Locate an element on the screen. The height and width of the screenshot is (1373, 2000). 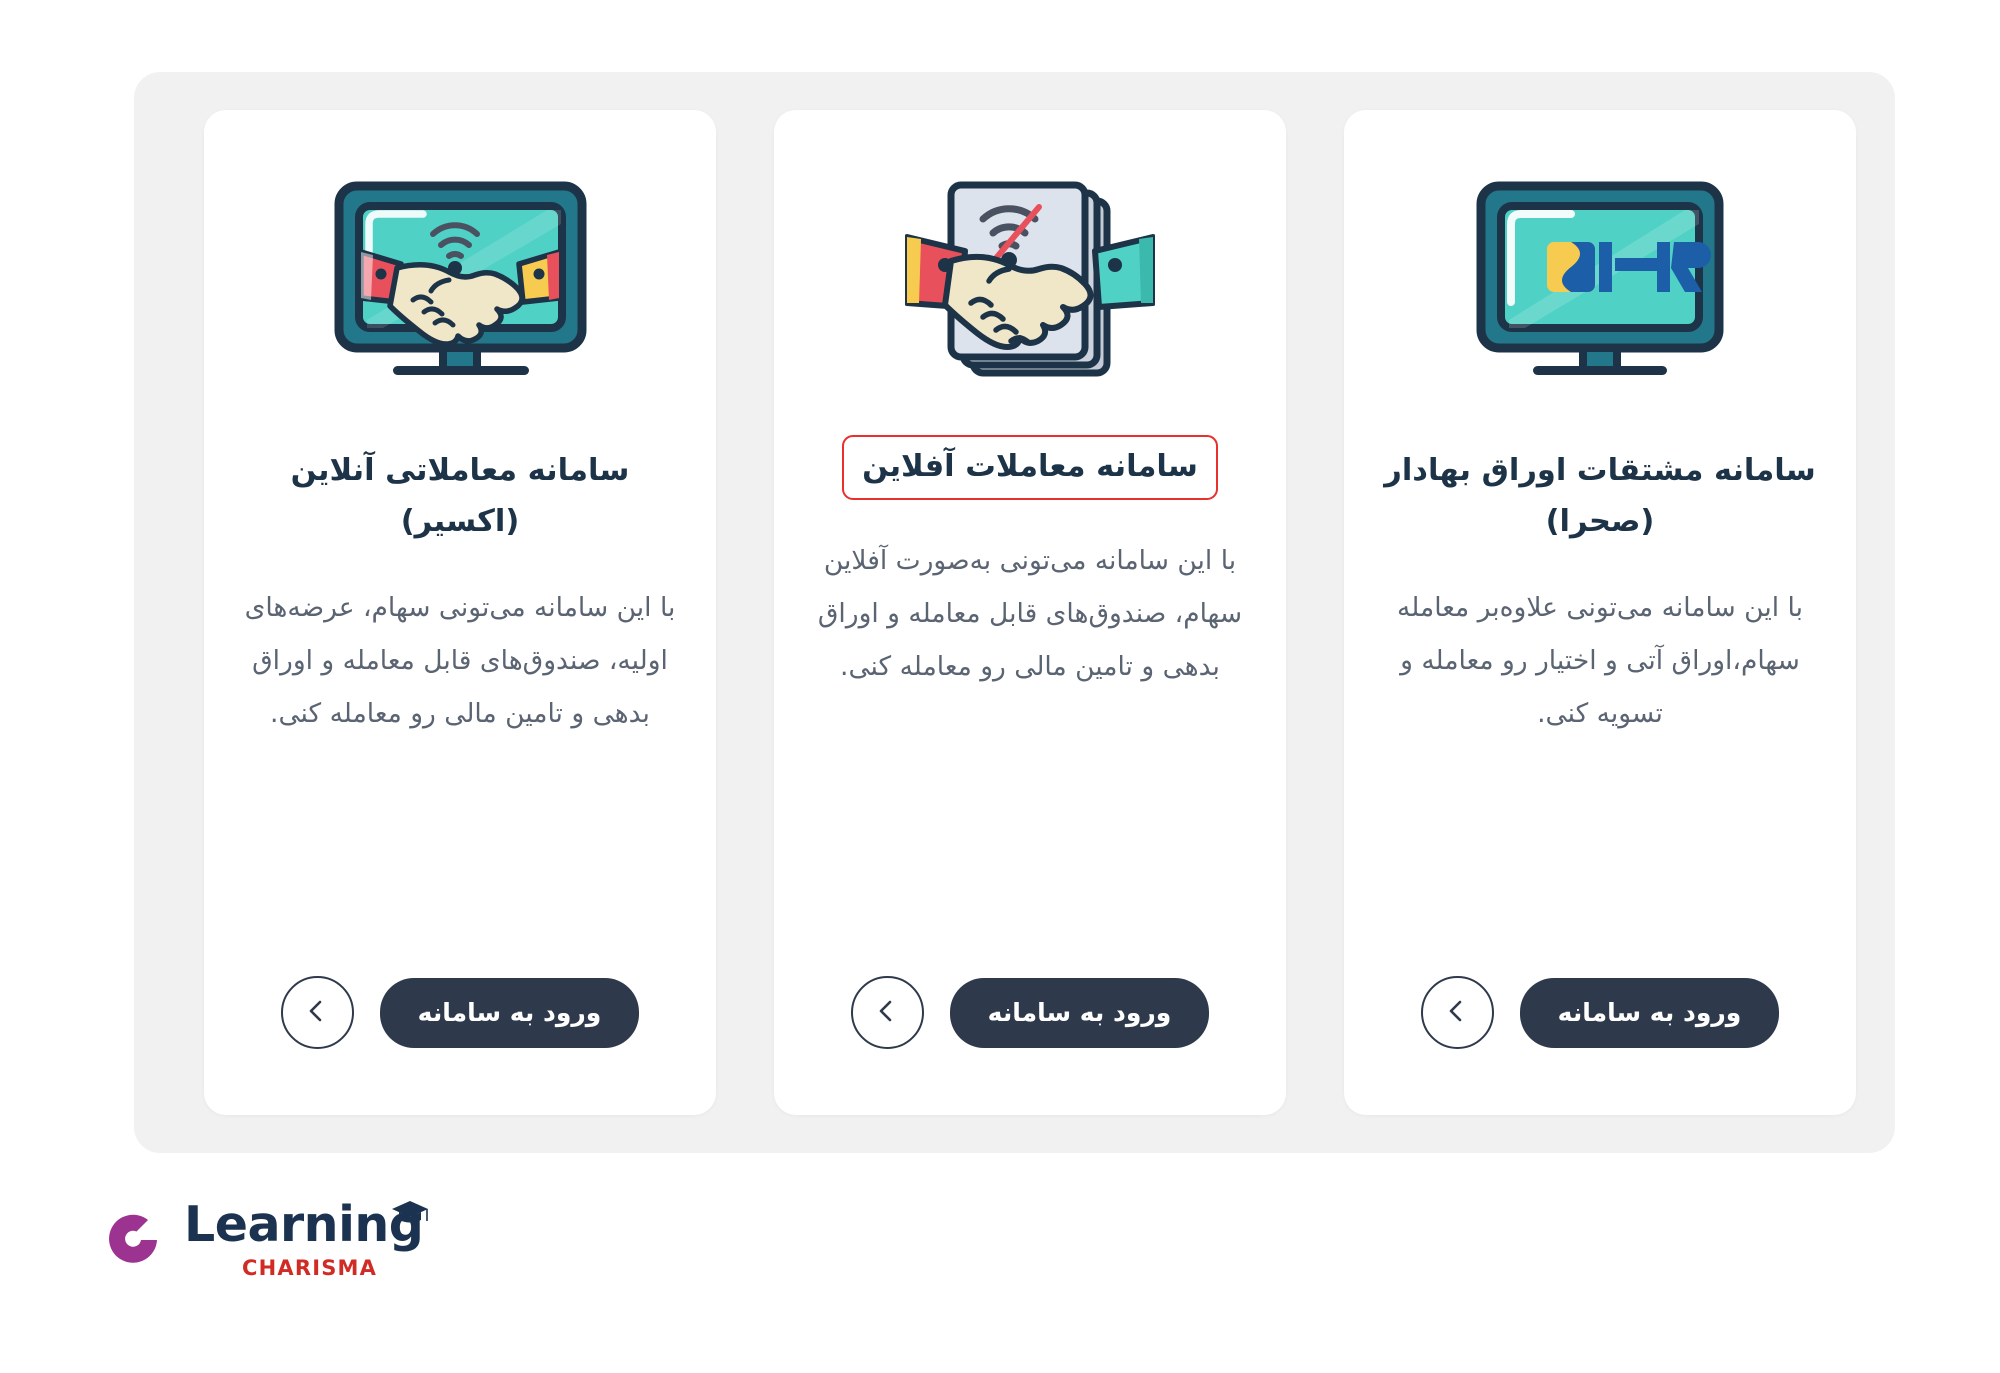
graduation-cap-icon is located at coordinates (410, 1208).